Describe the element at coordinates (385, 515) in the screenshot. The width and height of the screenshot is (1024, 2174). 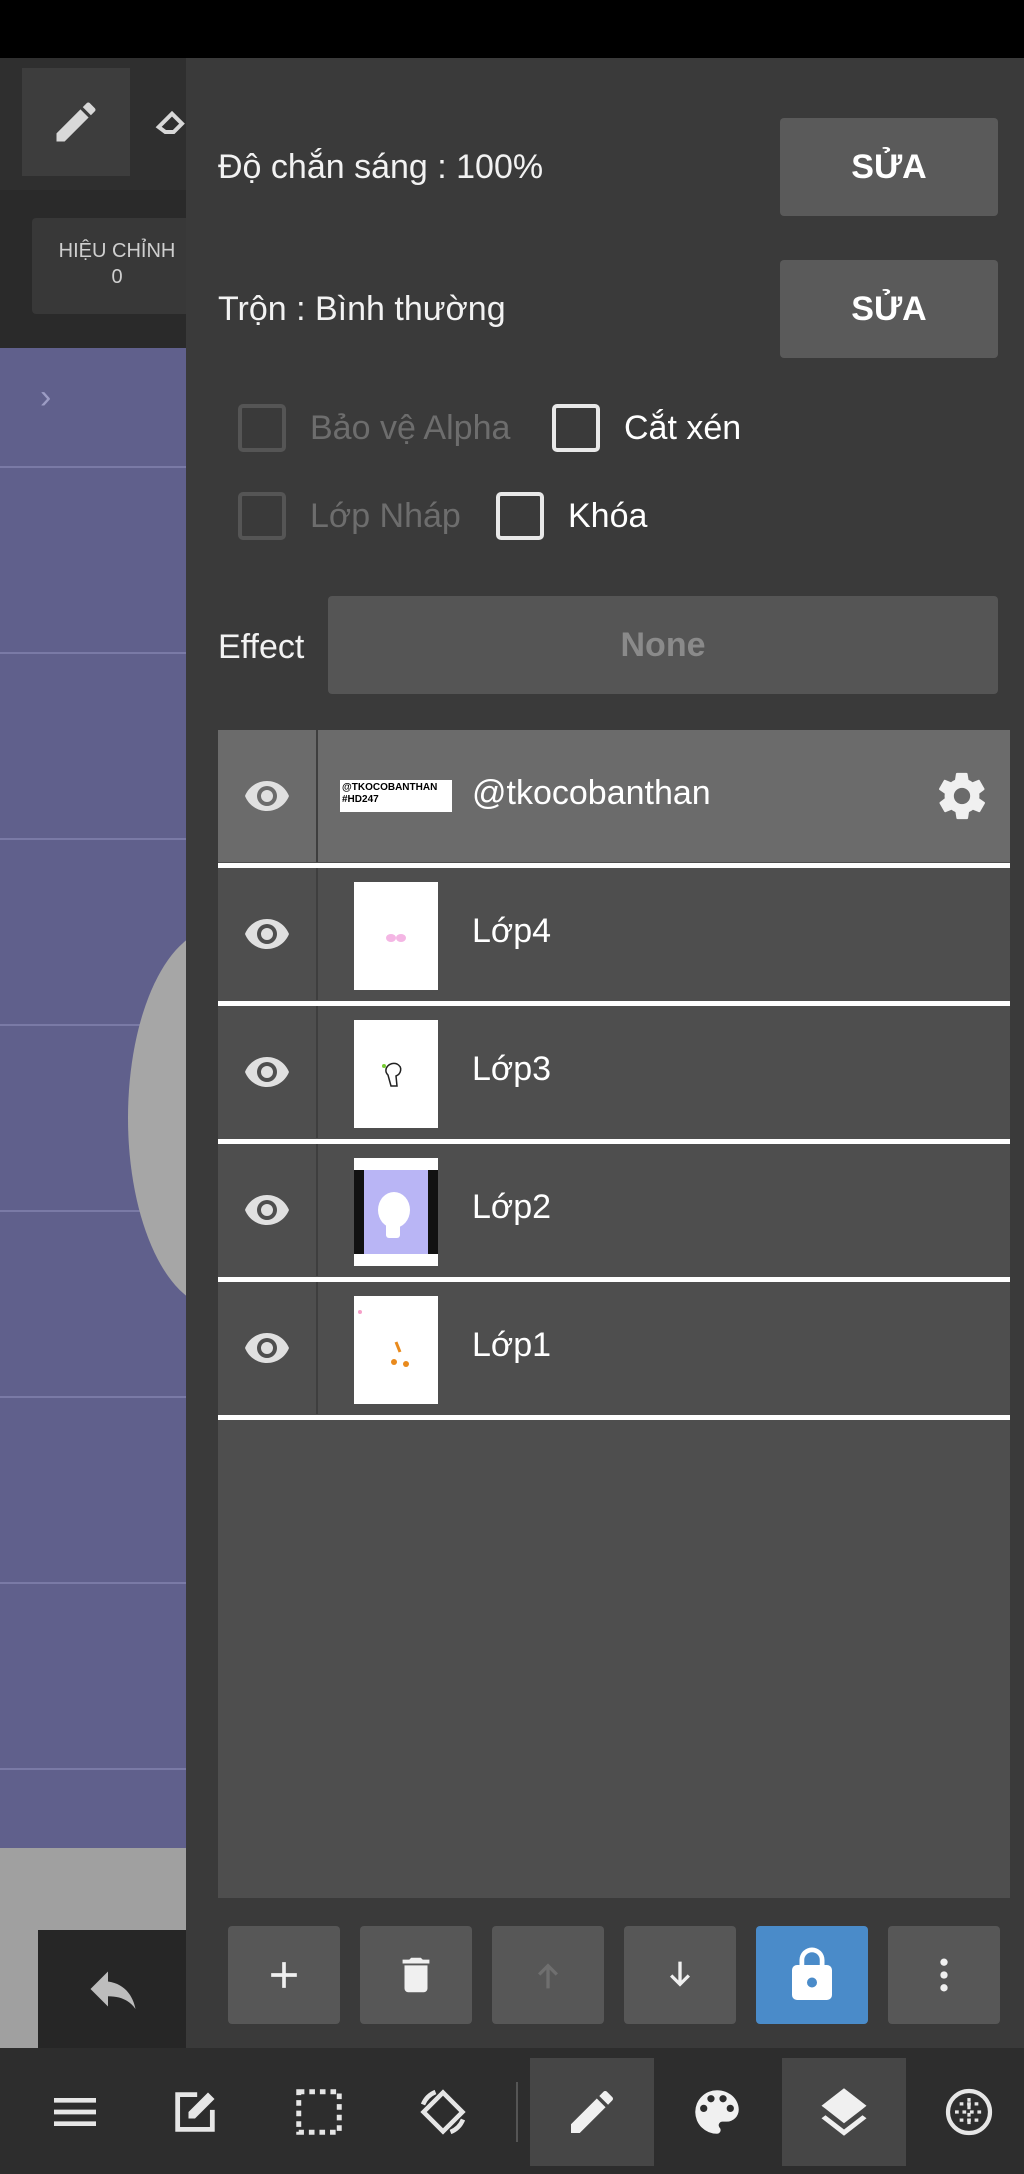
I see `draft-layer-label: Lớp Nháp` at that location.